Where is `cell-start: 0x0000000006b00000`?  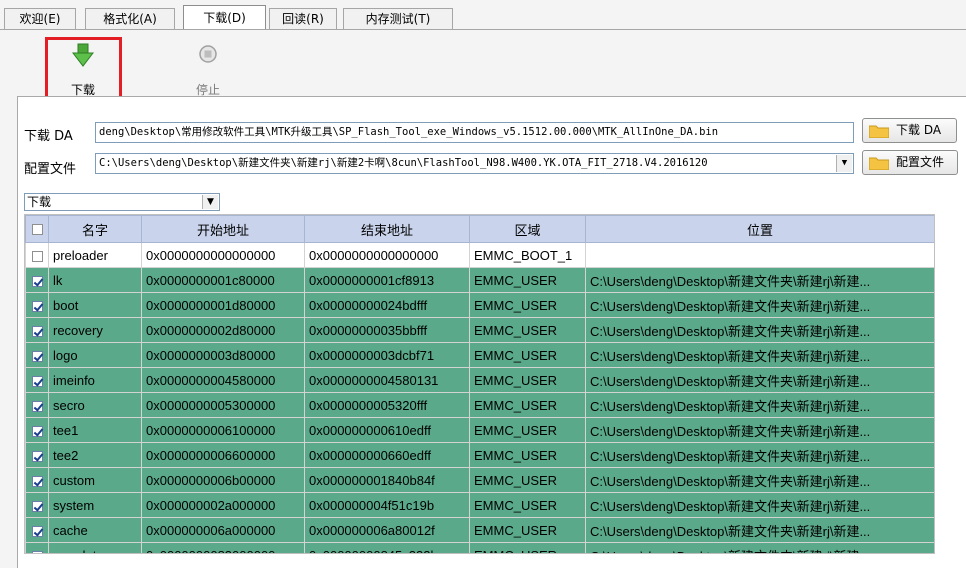
cell-start: 0x0000000006b00000 is located at coordinates (223, 480).